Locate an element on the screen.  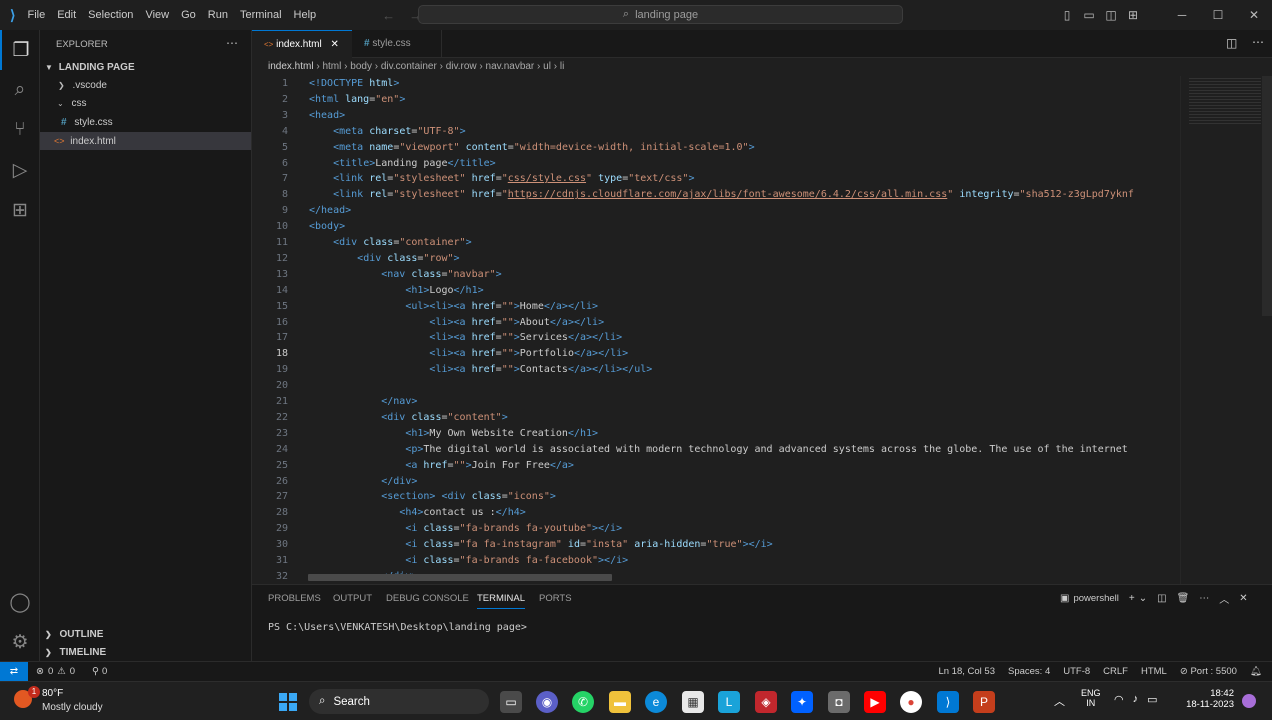
tab-ports: PORTS is located at coordinates (555, 598).